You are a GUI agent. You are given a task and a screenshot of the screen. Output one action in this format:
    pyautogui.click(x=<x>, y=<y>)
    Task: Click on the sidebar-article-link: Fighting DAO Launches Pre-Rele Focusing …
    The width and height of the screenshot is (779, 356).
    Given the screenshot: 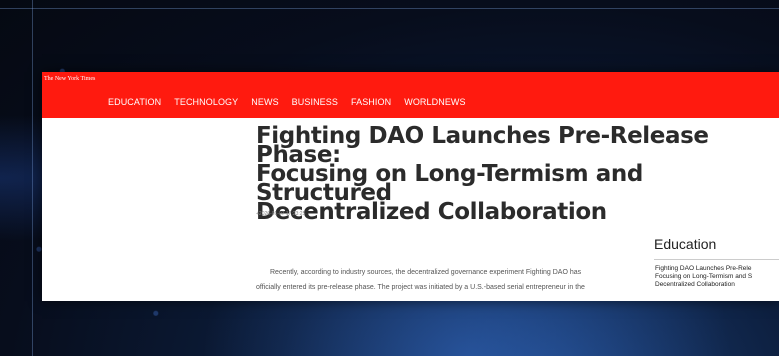 What is the action you would take?
    pyautogui.click(x=717, y=277)
    